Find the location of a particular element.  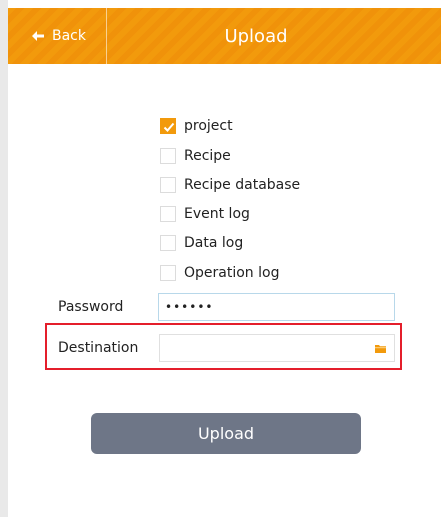

checkbox-project is located at coordinates (168, 126).